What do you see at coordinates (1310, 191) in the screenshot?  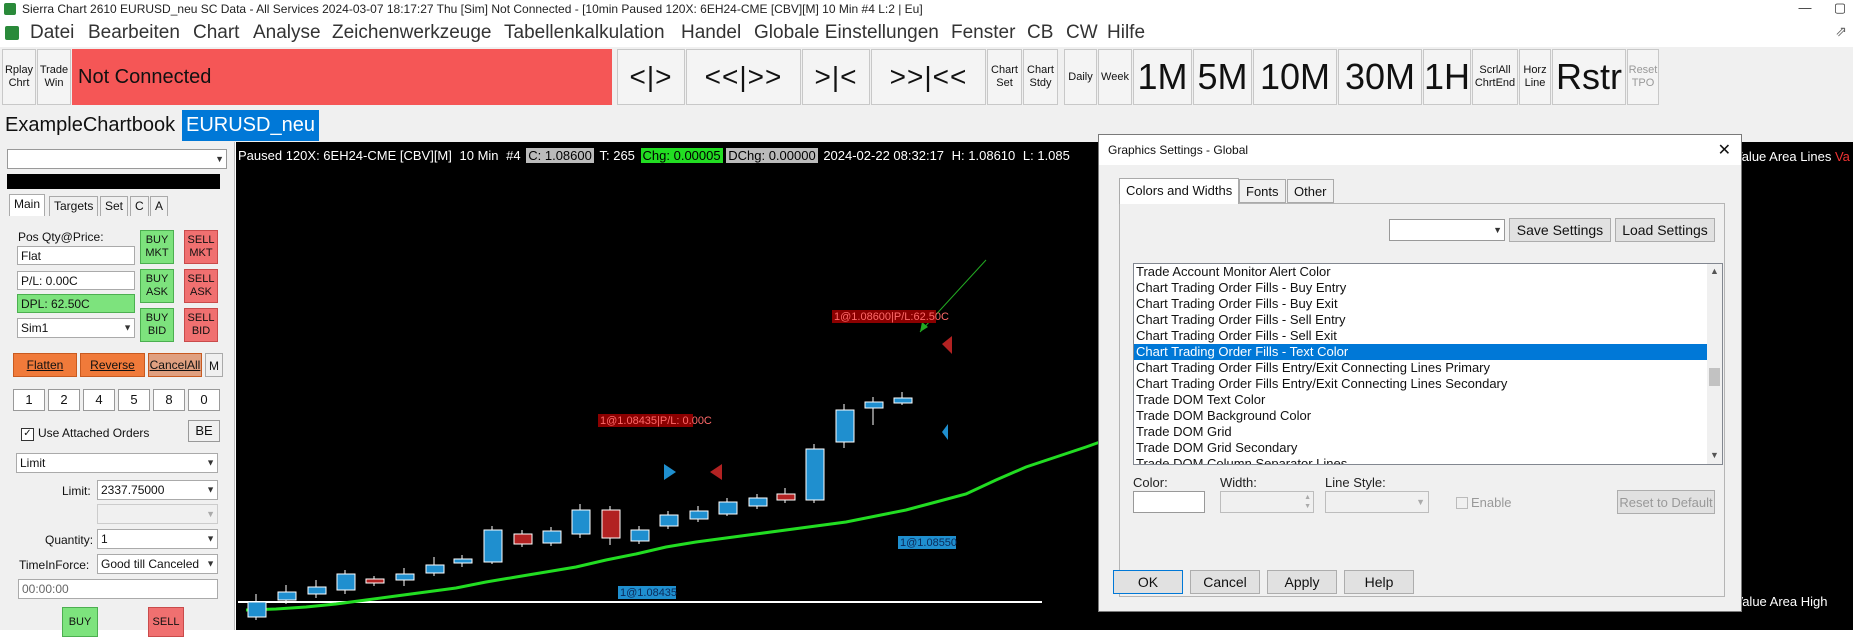 I see `tab-other: Other` at bounding box center [1310, 191].